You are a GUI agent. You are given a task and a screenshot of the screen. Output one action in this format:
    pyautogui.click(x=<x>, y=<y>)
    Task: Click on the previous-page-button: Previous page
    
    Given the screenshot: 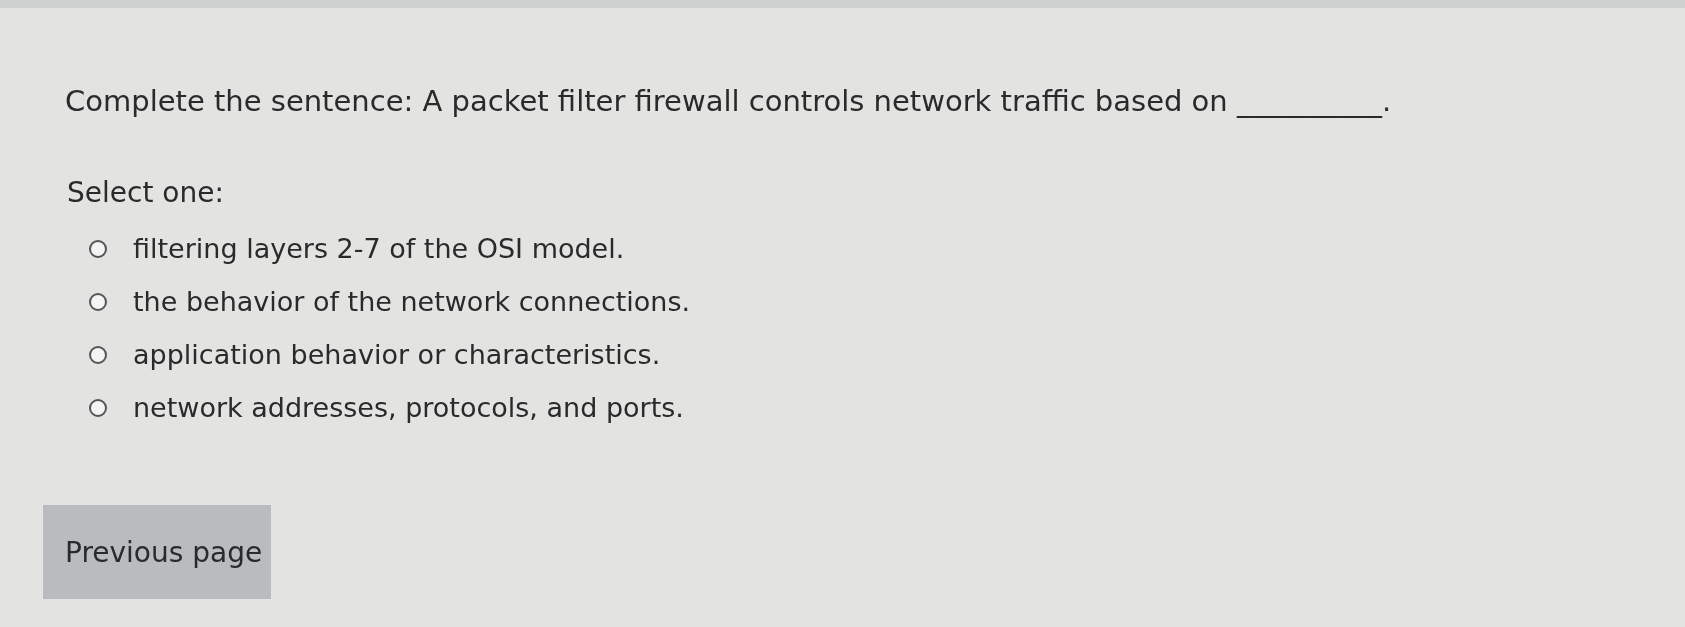 What is the action you would take?
    pyautogui.click(x=157, y=552)
    